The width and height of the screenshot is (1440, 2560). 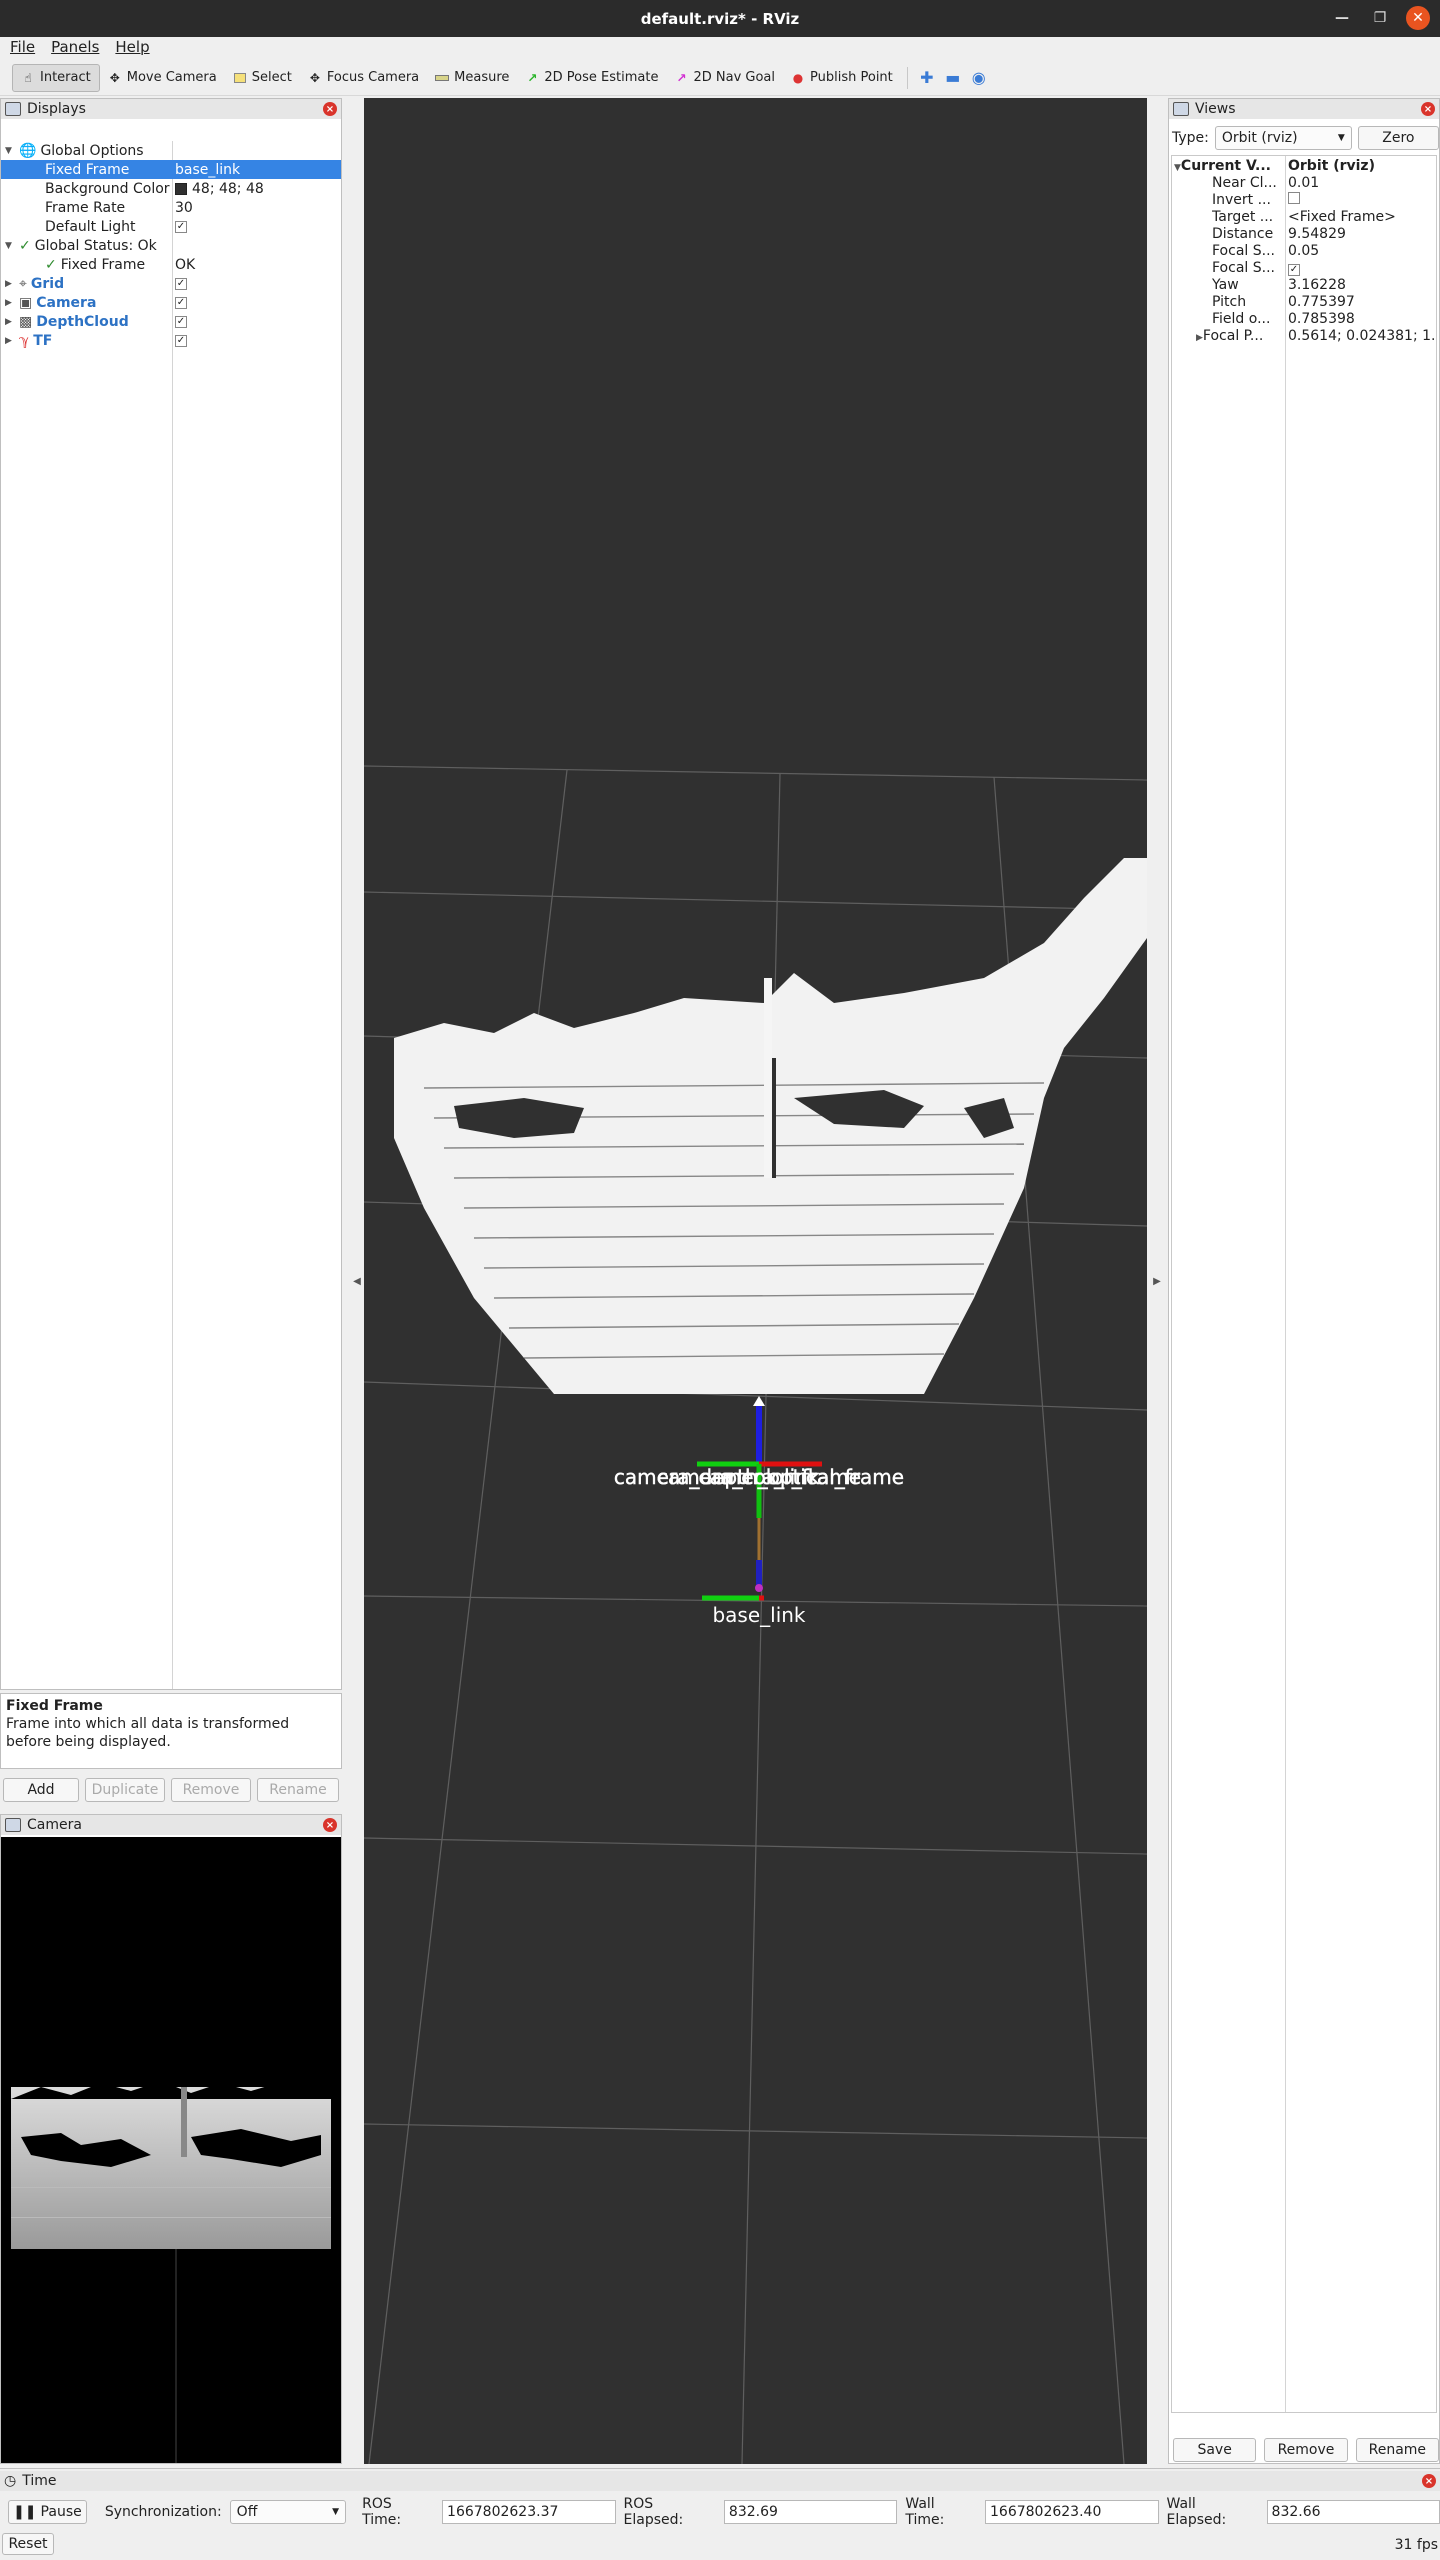 What do you see at coordinates (47, 2512) in the screenshot?
I see `pause-button: ❚❚ Pause` at bounding box center [47, 2512].